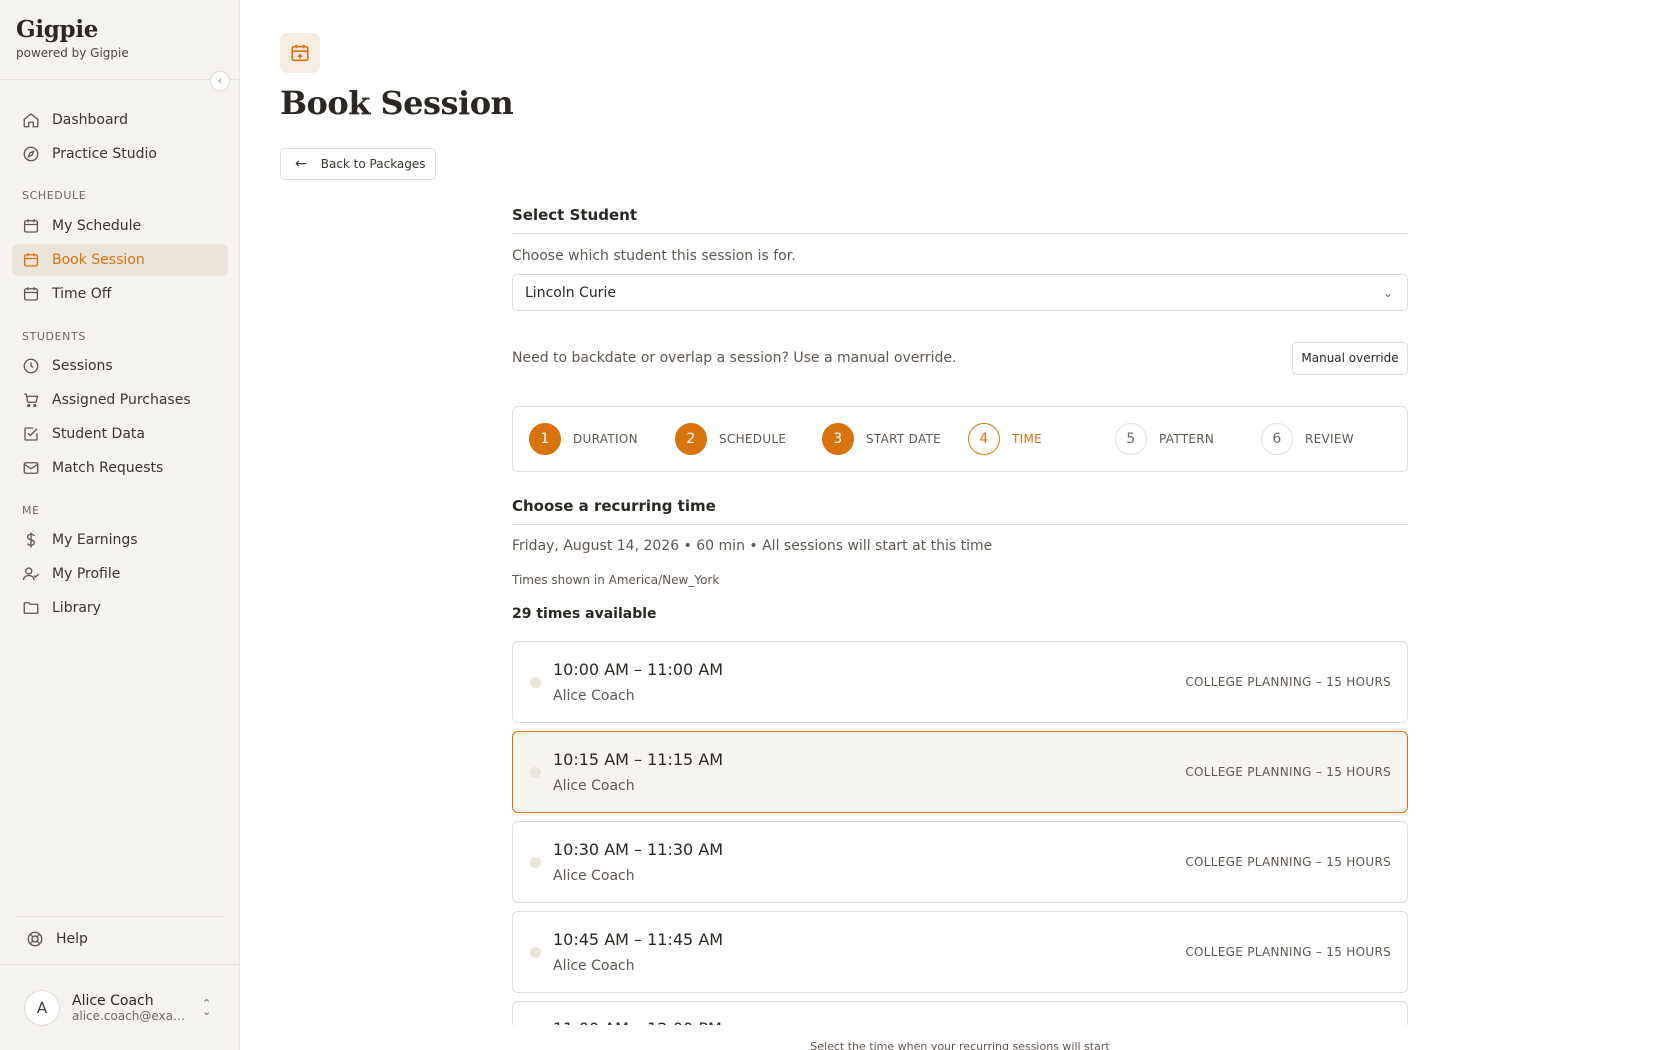 The height and width of the screenshot is (1050, 1680). Describe the element at coordinates (31, 540) in the screenshot. I see `dollar-icon` at that location.